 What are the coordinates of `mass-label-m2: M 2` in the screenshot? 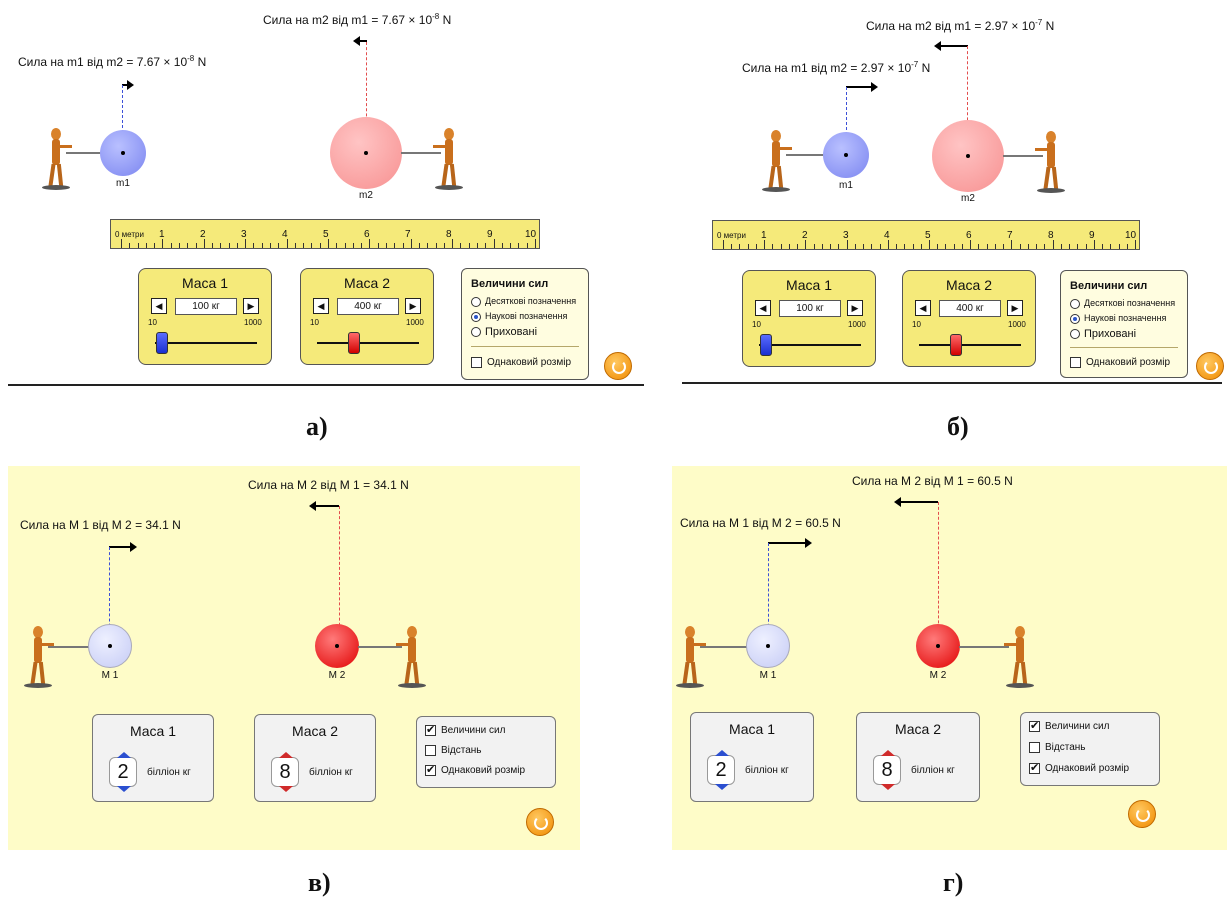 It's located at (337, 675).